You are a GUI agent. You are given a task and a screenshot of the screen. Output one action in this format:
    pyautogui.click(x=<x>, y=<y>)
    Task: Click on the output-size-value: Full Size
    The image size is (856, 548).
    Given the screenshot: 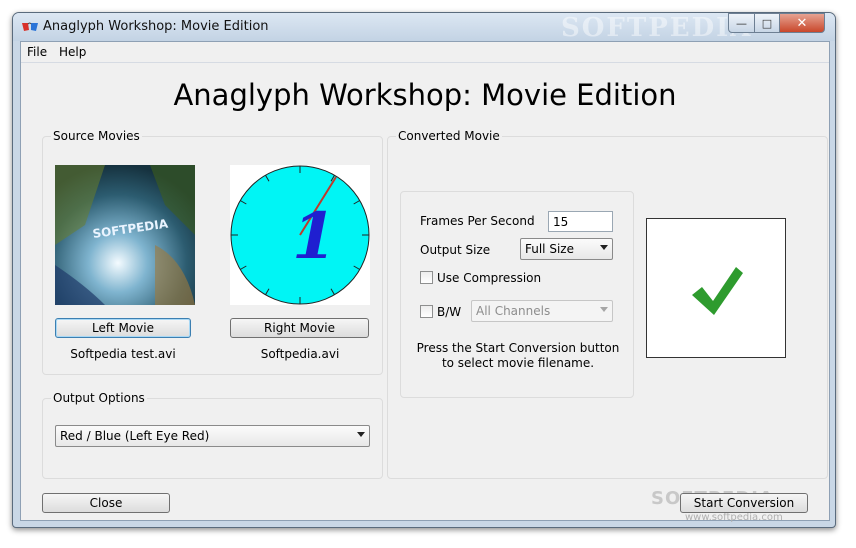 What is the action you would take?
    pyautogui.click(x=549, y=249)
    